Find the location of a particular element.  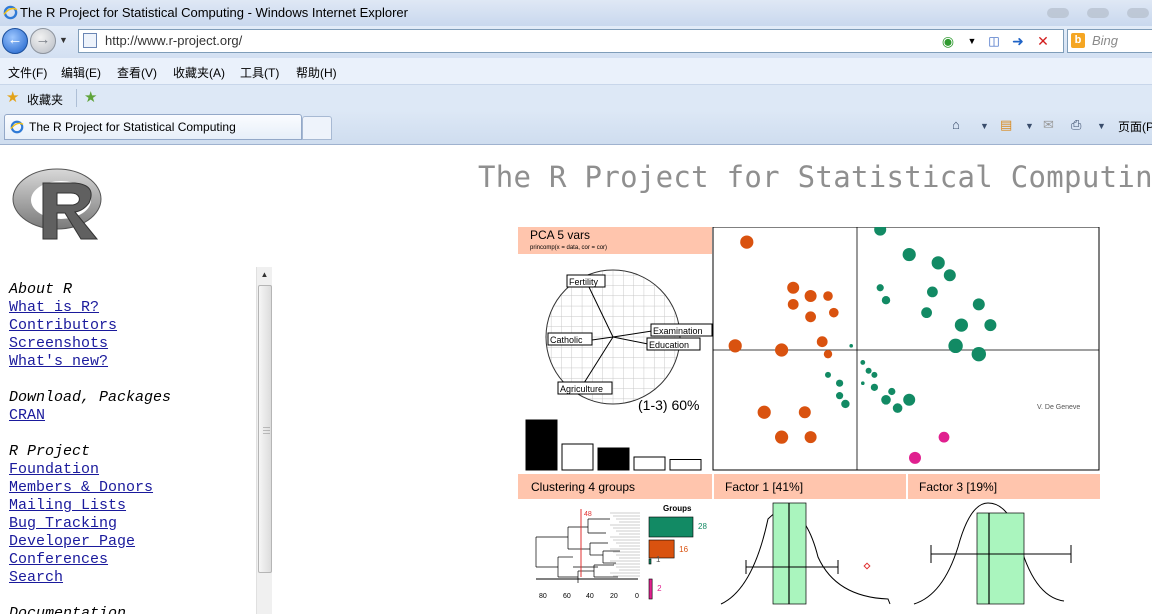

dendrogram-tick-60: 60 is located at coordinates (567, 596).